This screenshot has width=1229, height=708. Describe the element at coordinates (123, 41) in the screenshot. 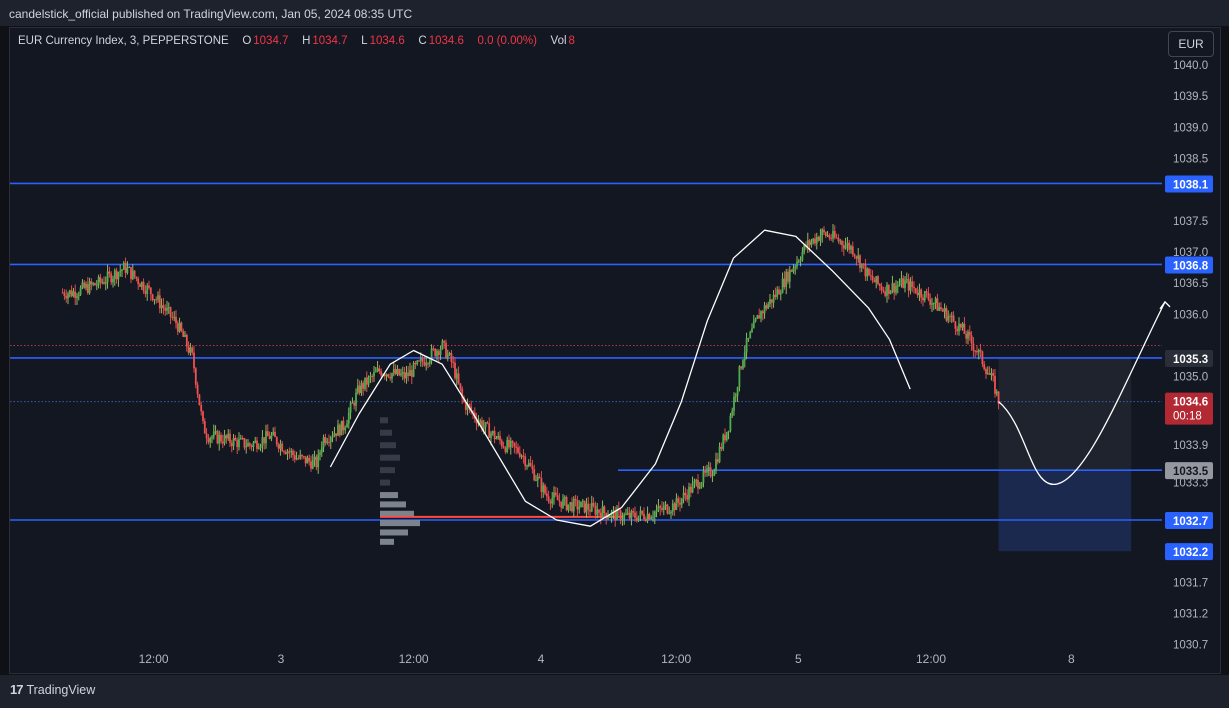

I see `symbol-label: EUR Currency Index, 3, PEPPERSTONE` at that location.